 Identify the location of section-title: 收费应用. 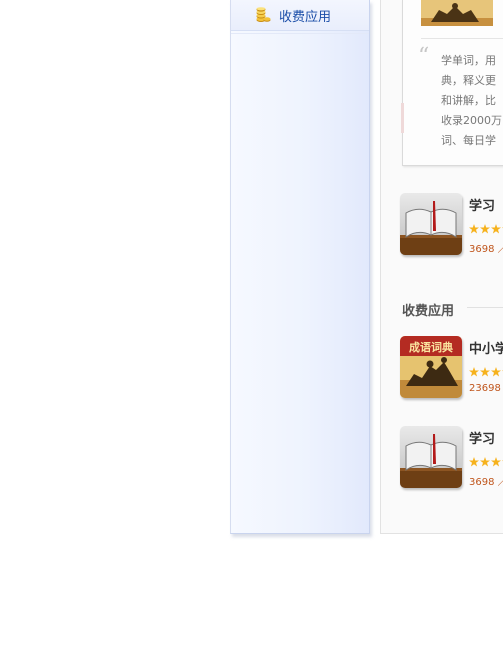
(428, 311).